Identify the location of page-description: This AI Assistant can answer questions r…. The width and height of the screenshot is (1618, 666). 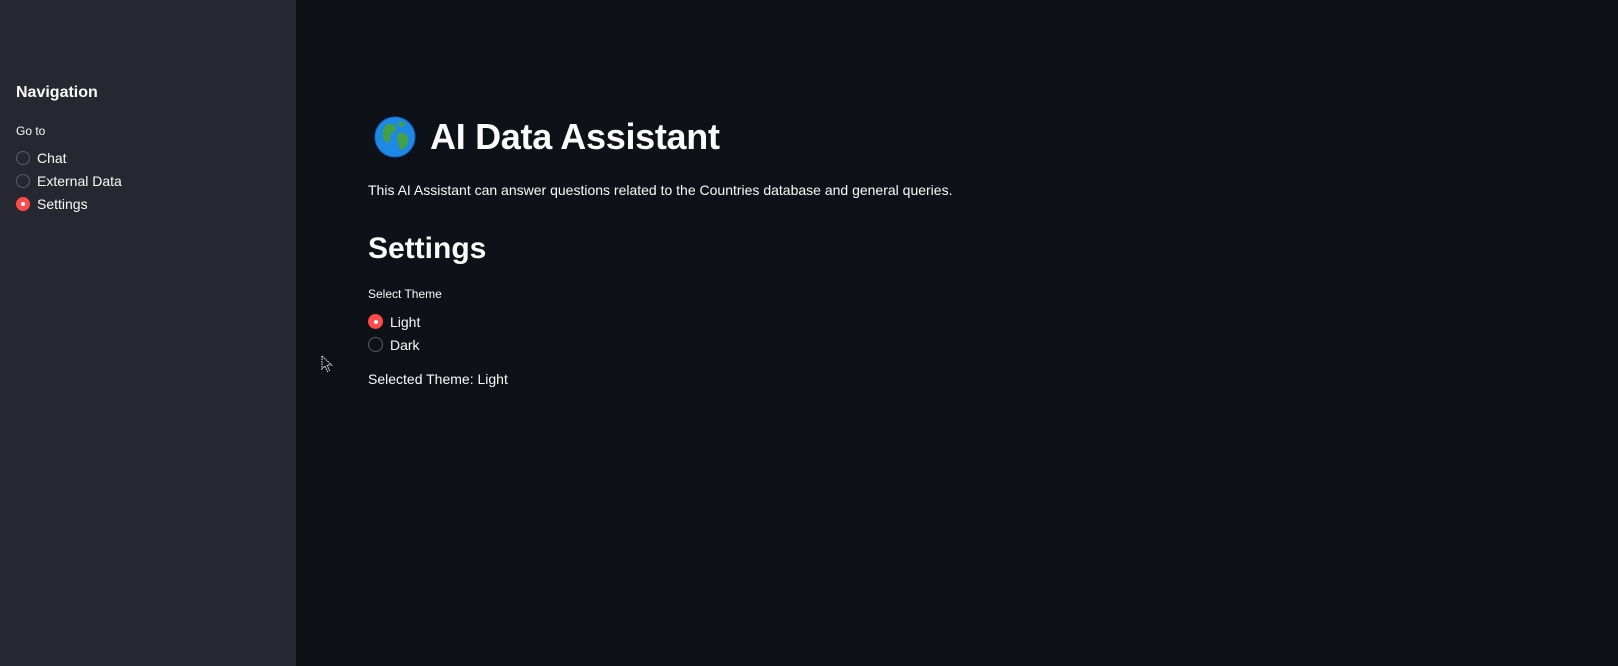
(660, 190).